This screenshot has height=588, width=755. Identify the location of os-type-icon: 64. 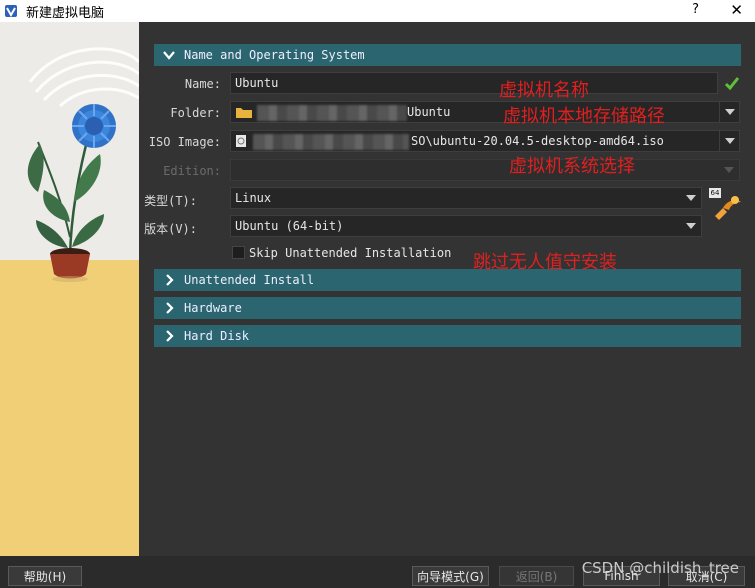
(726, 205).